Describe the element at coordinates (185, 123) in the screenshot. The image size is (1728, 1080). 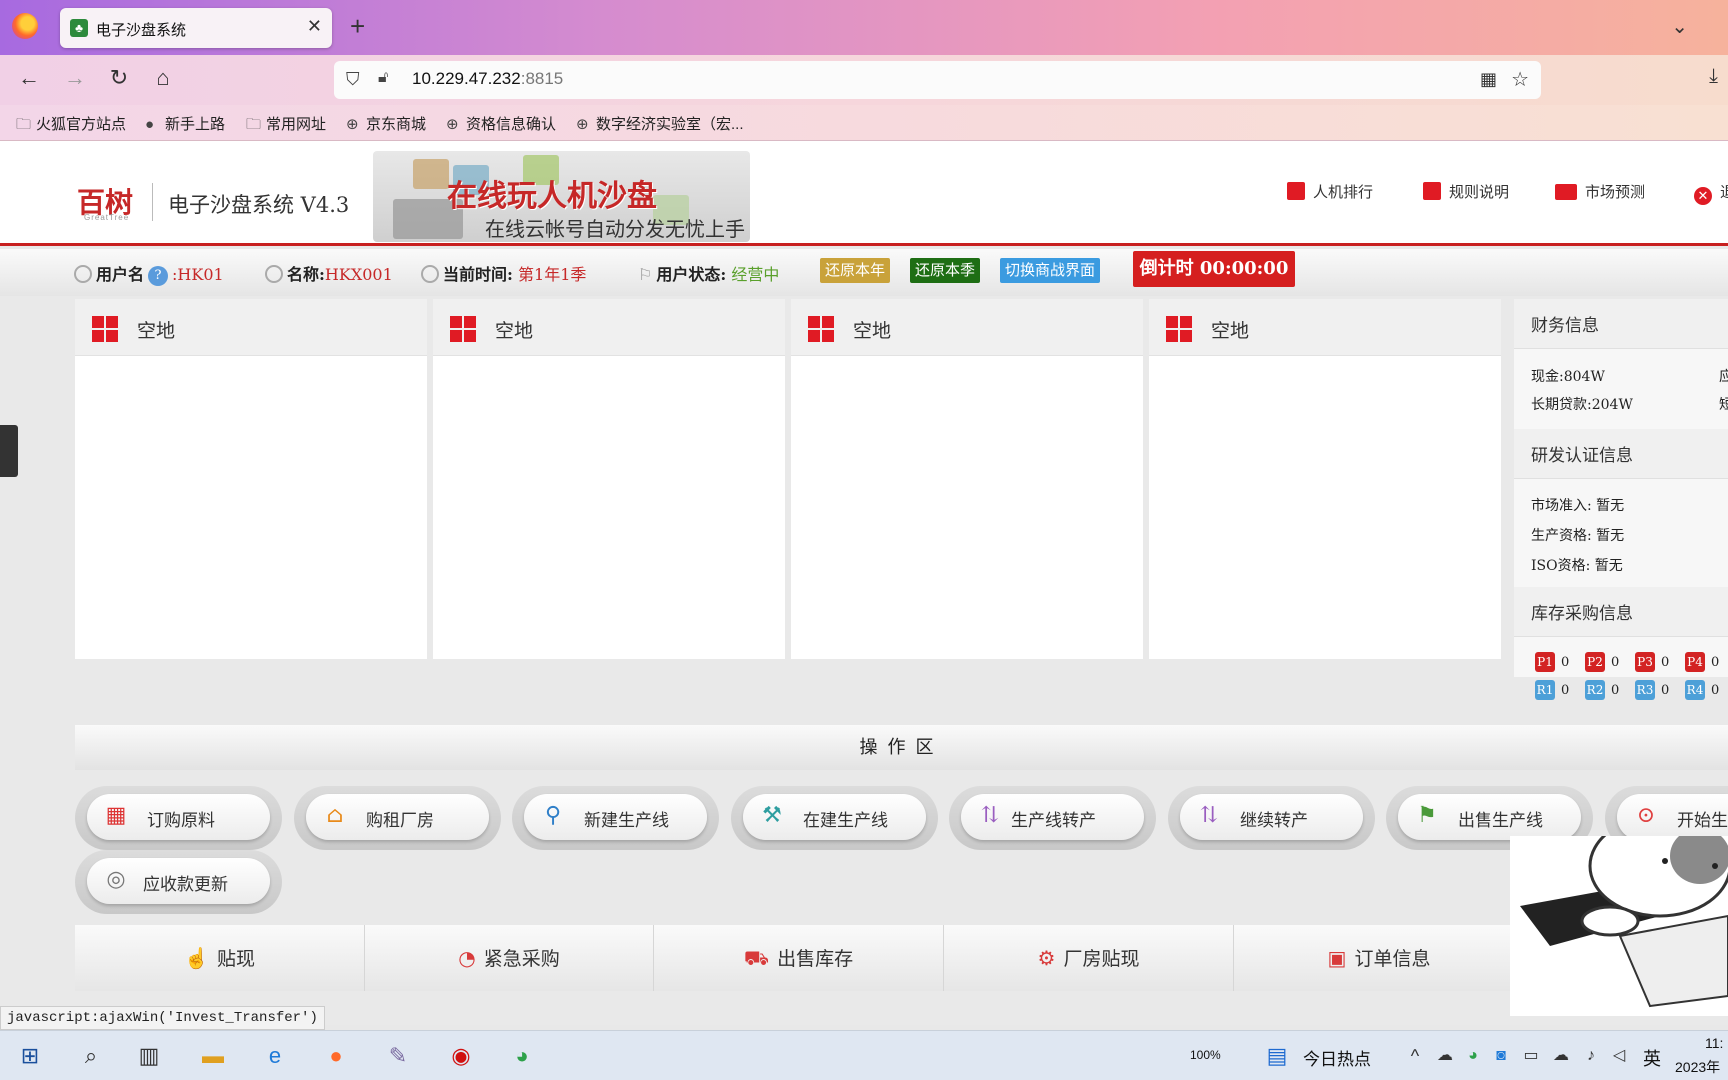
I see `bookmark-item: ● 新手上路` at that location.